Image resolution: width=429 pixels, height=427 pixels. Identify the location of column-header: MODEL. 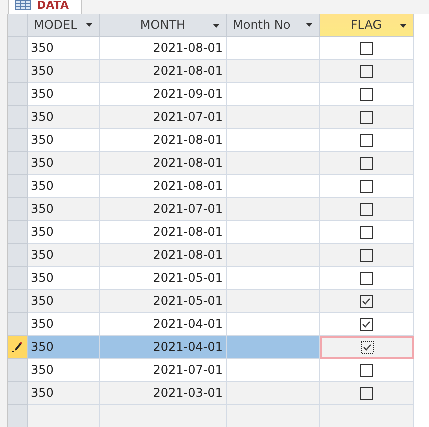
(64, 25).